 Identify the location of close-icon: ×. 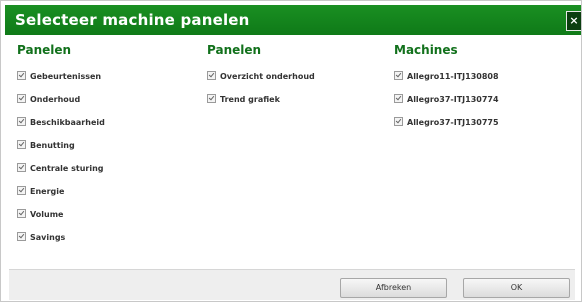
(573, 21).